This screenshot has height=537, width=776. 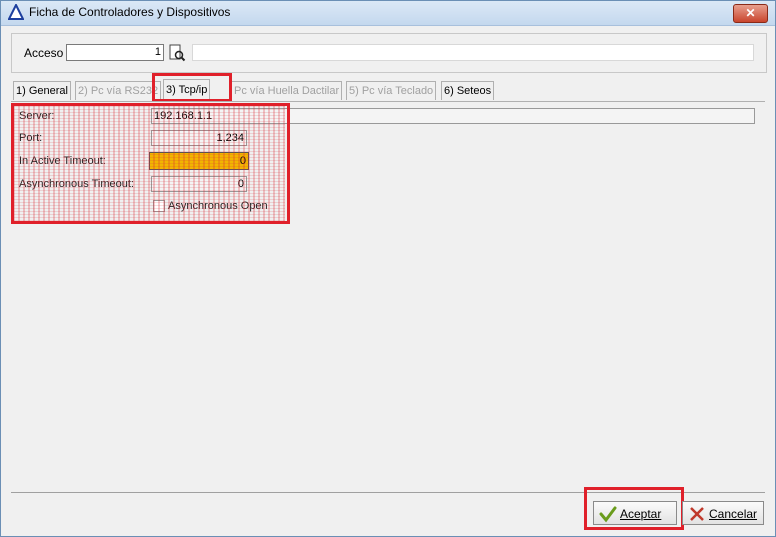 I want to click on window-title: Ficha de Controladores y Dispositivos, so click(x=130, y=12).